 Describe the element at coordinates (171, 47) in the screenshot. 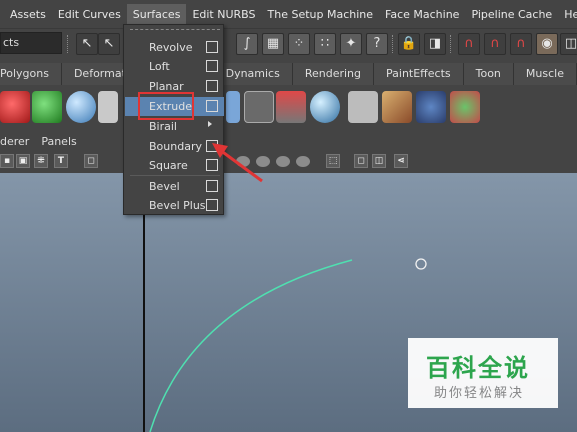

I see `menu-item-label: Revolve` at that location.